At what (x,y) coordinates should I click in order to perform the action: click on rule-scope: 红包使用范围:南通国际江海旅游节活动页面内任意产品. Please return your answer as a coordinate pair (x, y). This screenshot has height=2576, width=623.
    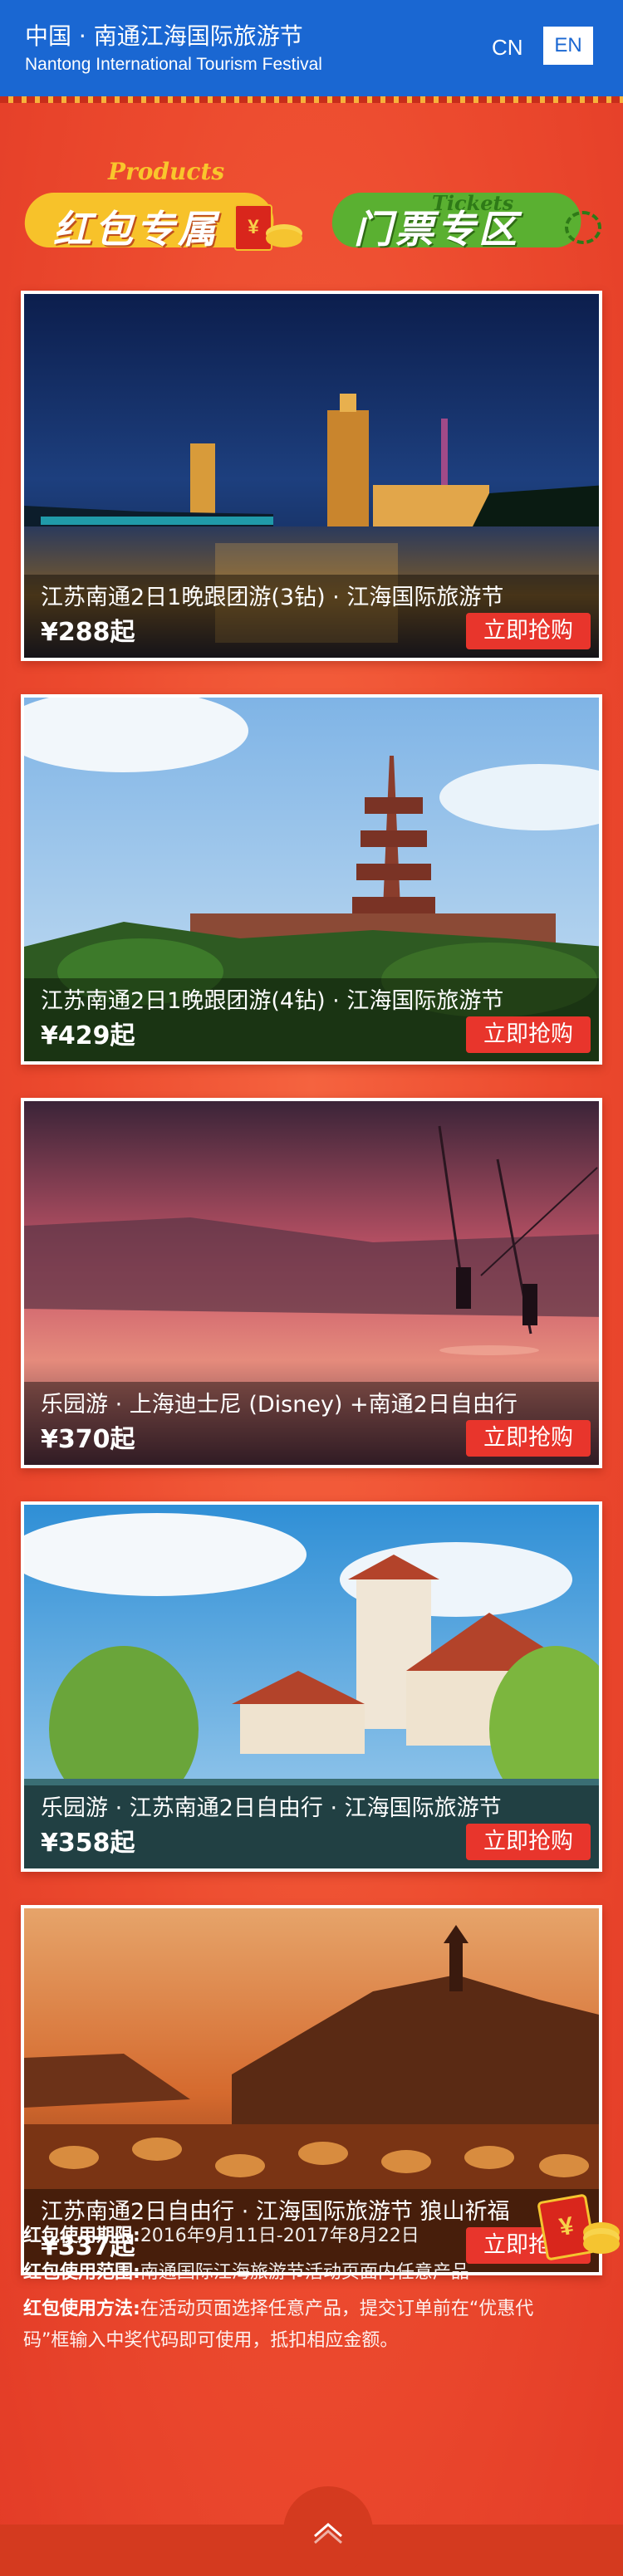
    Looking at the image, I should click on (280, 2273).